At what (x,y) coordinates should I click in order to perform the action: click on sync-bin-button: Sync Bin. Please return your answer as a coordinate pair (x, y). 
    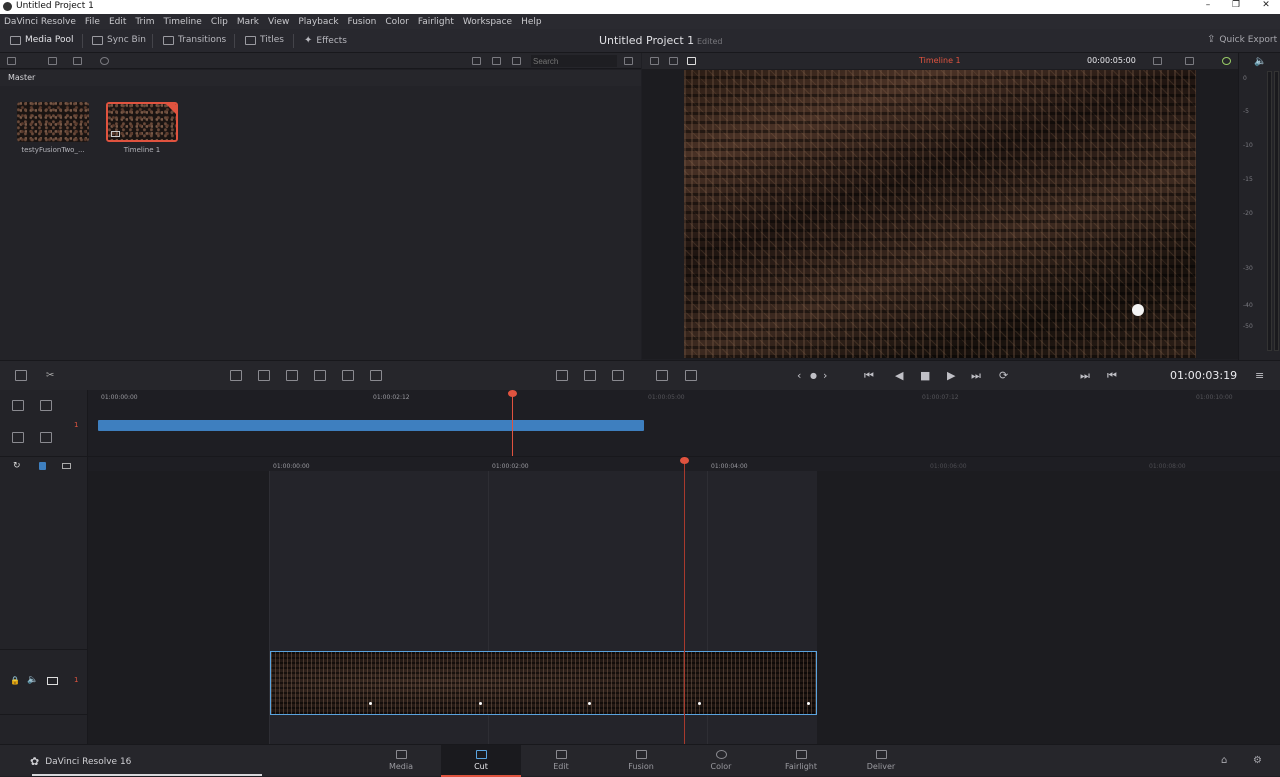
    Looking at the image, I should click on (119, 40).